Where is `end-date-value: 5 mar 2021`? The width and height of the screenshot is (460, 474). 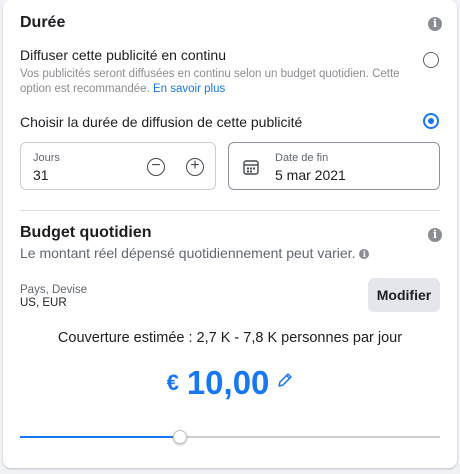 end-date-value: 5 mar 2021 is located at coordinates (310, 175).